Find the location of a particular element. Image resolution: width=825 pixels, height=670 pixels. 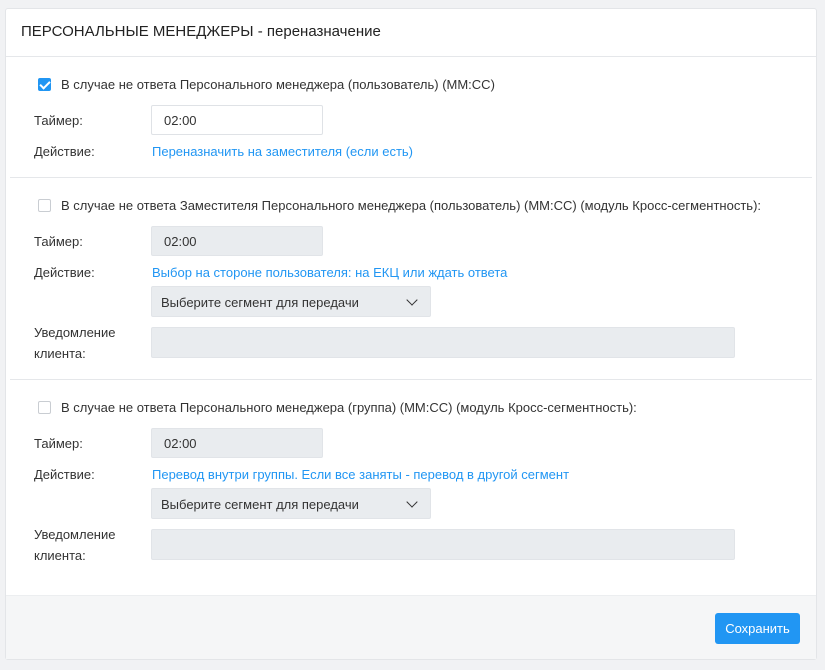

section-2-action-label: Действие: is located at coordinates (64, 272).